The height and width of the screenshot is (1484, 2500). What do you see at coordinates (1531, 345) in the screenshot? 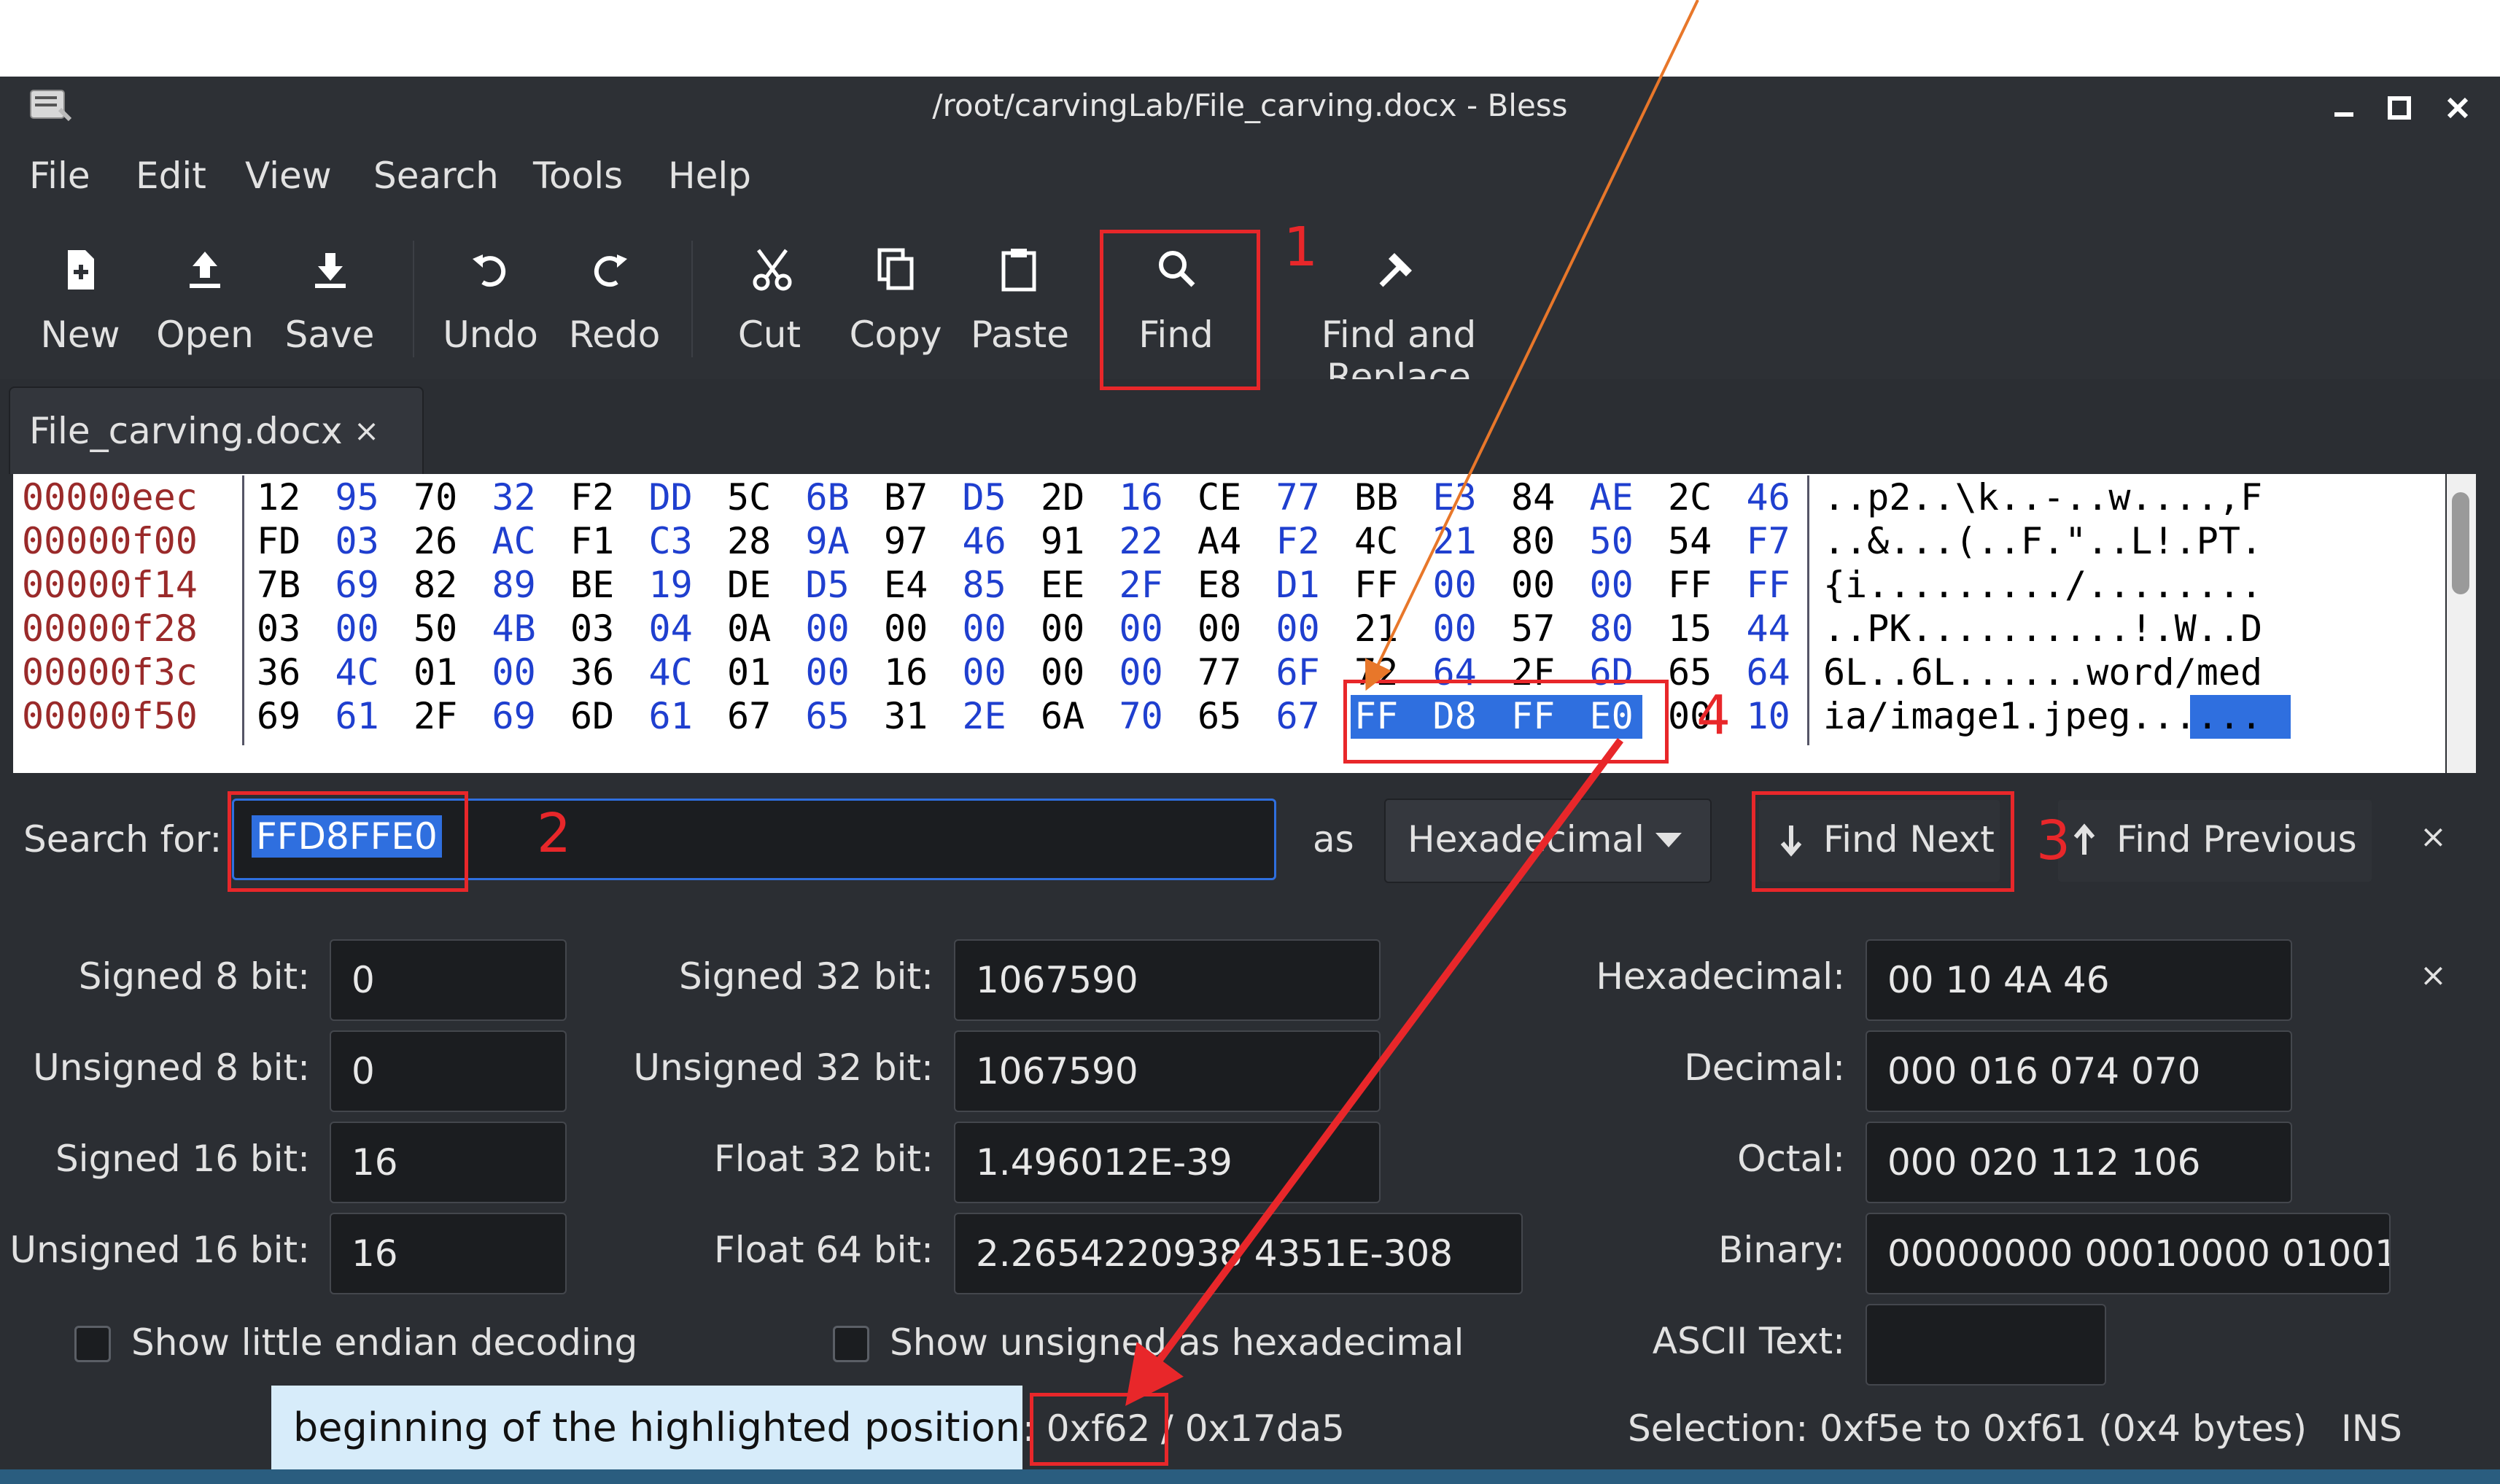
I see `annotation-arrow-orange` at bounding box center [1531, 345].